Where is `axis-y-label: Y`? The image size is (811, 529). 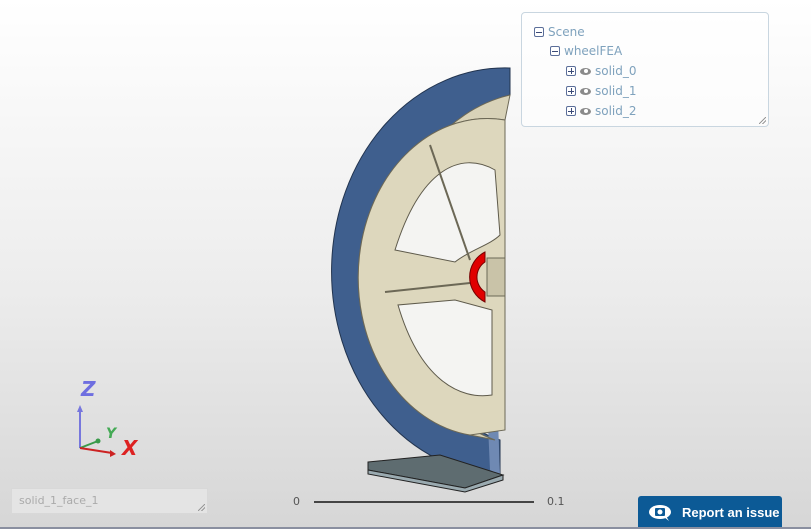 axis-y-label: Y is located at coordinates (112, 434).